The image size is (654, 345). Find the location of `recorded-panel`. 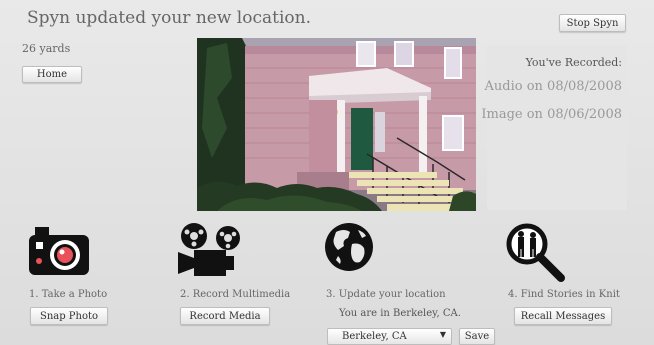

recorded-panel is located at coordinates (557, 127).